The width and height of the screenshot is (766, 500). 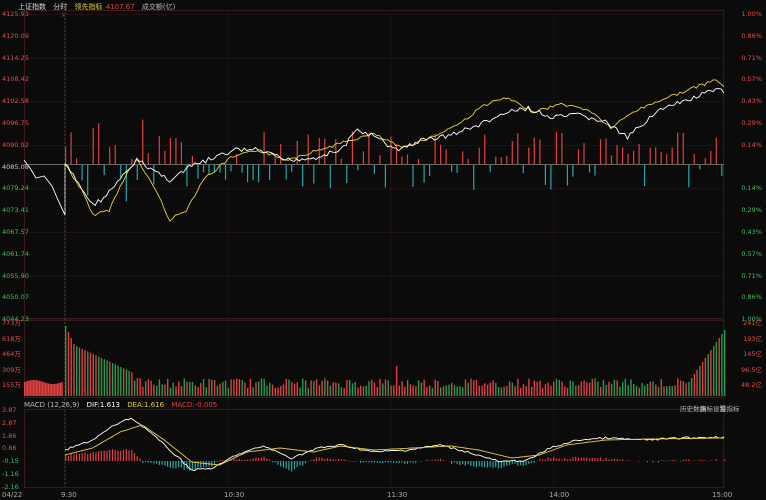 I want to click on price-axis-right-label: 0.29%, so click(x=751, y=123).